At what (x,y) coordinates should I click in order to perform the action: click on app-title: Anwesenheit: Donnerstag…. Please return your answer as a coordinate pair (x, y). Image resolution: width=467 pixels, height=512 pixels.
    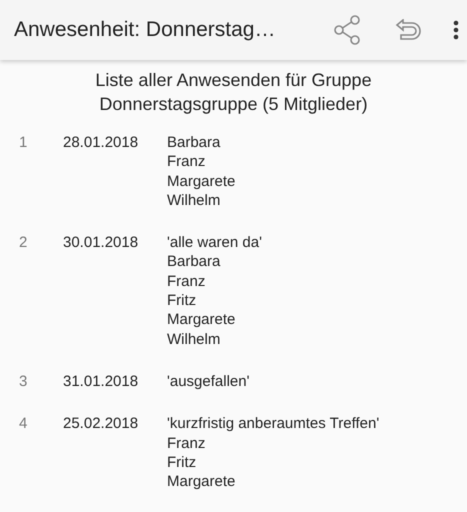
    Looking at the image, I should click on (145, 30).